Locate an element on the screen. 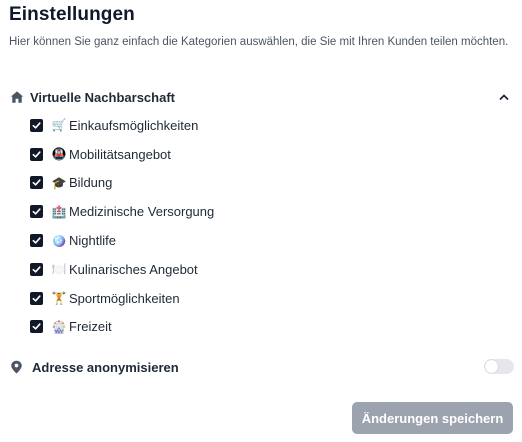 The image size is (522, 442). graduation-cap-icon: 🎓 is located at coordinates (59, 182).